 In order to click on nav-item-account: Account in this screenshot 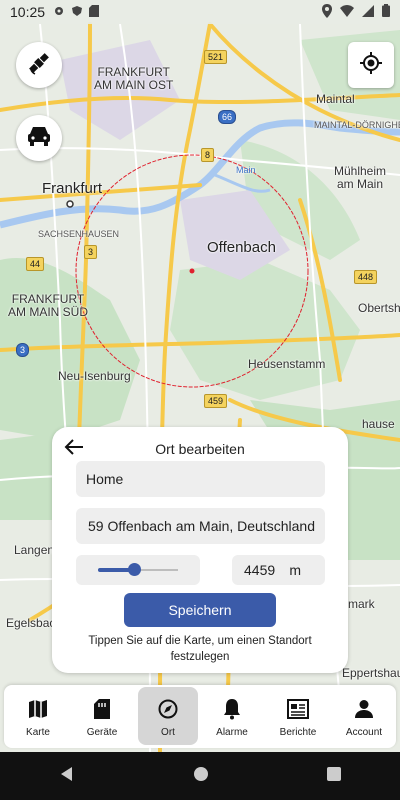, I will do `click(364, 716)`.